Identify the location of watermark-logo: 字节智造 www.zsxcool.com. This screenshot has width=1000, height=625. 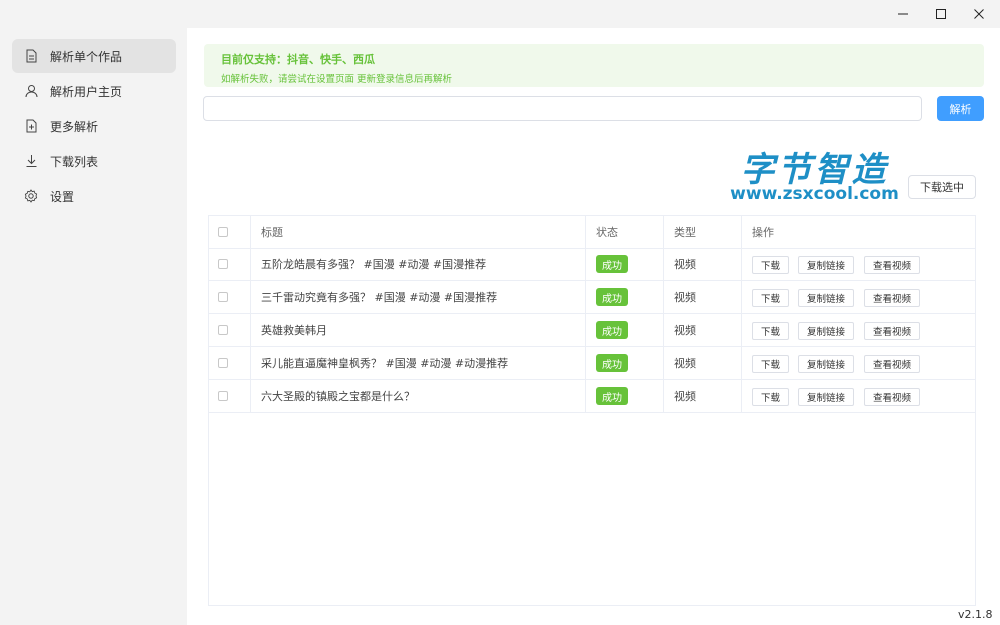
(814, 174).